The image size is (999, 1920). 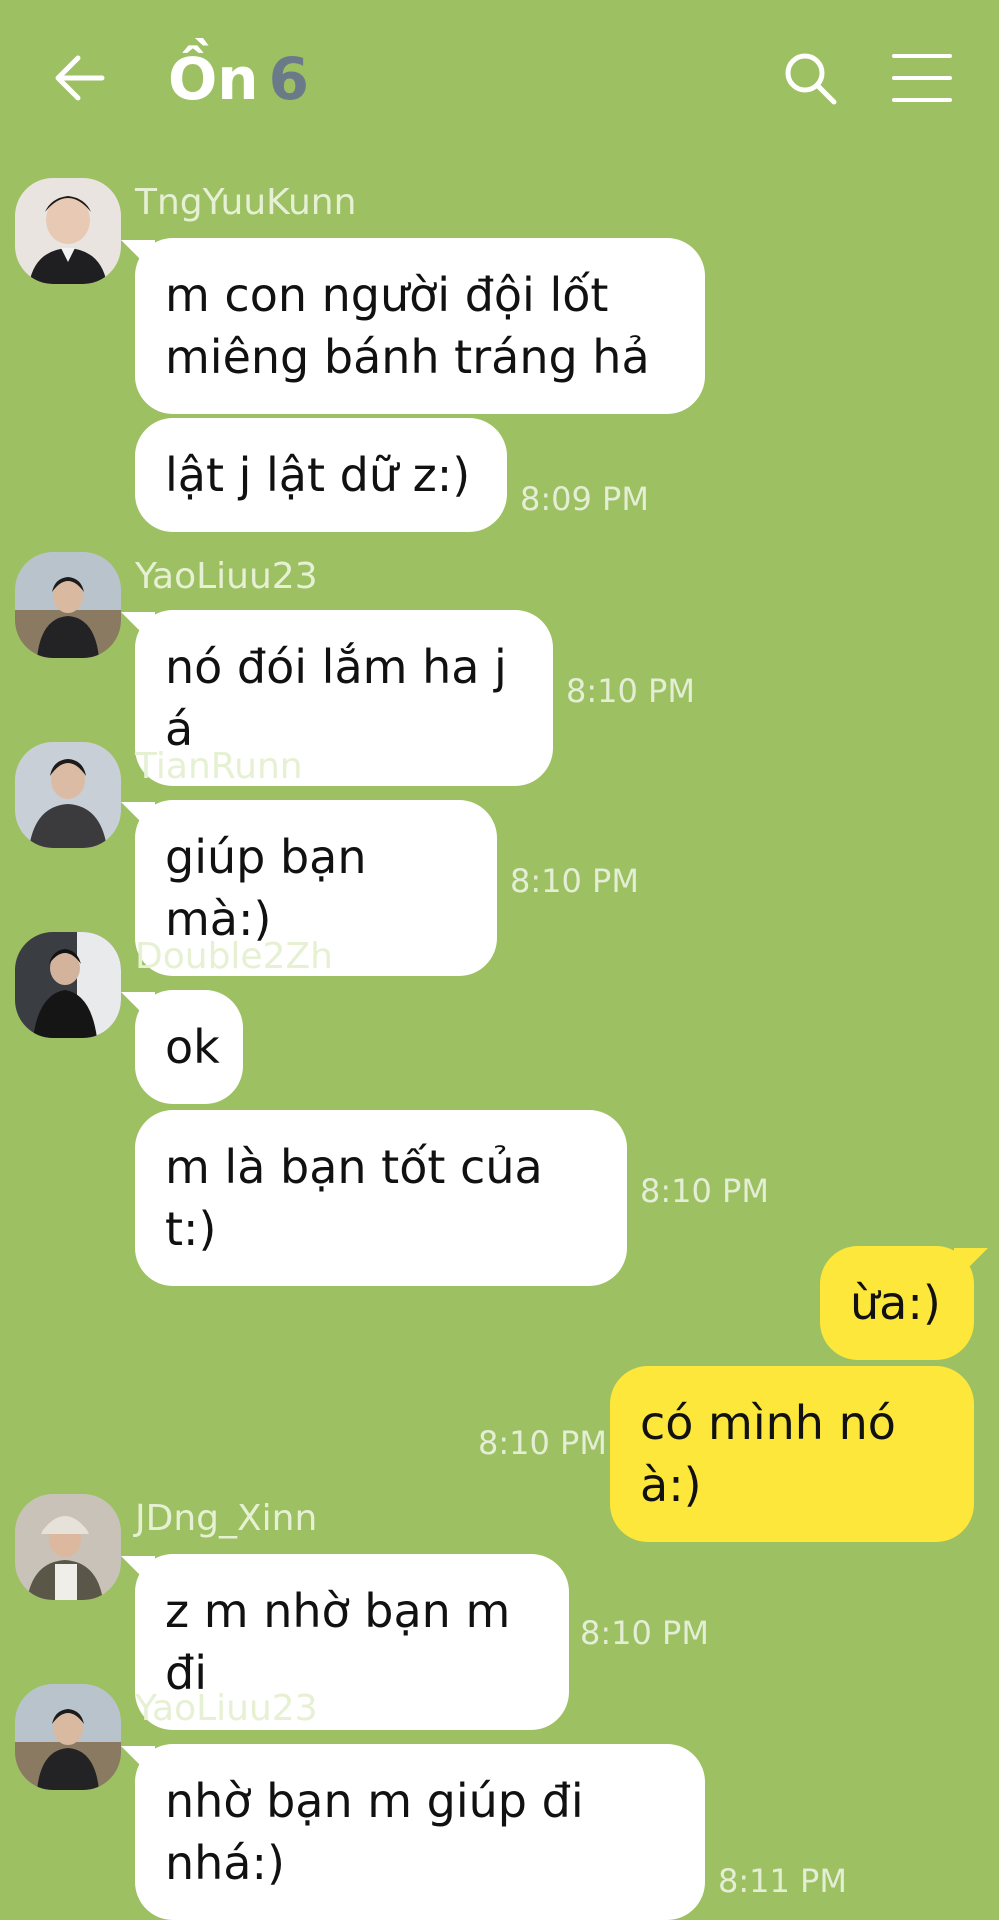 I want to click on avatar-double2zh, so click(x=68, y=985).